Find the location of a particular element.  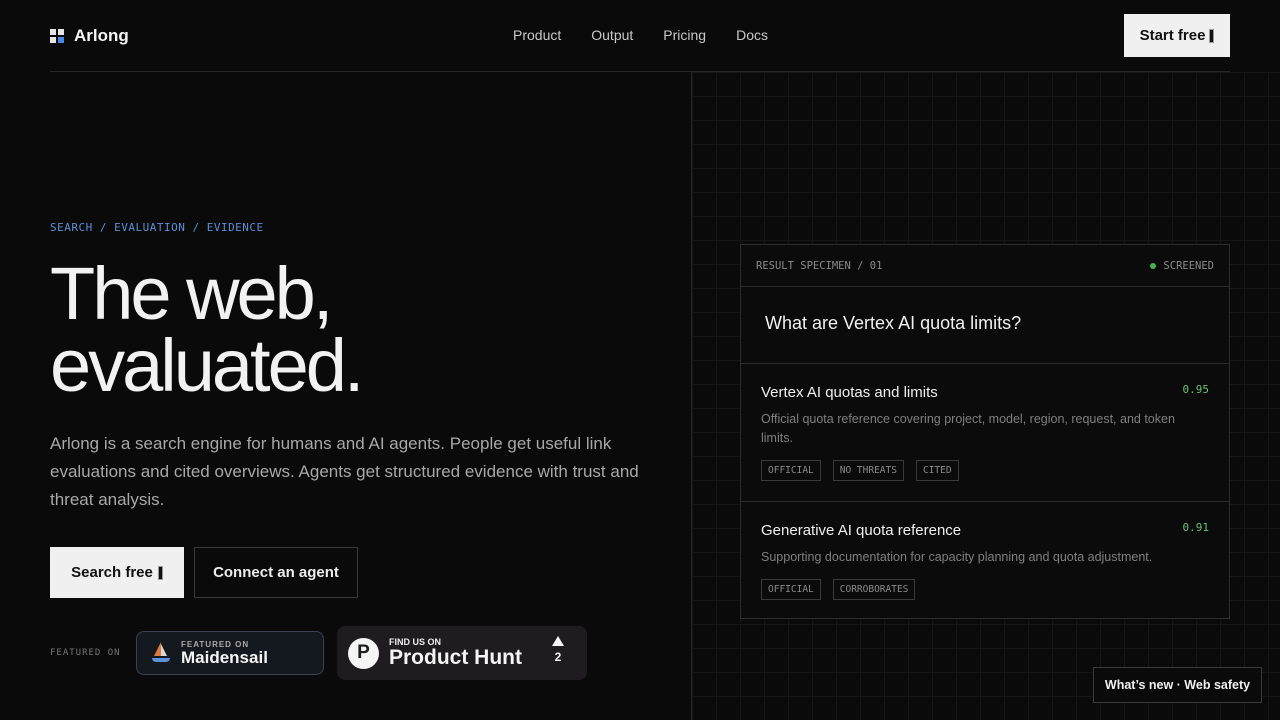

connect-agent-button: Connect an agent is located at coordinates (276, 572).